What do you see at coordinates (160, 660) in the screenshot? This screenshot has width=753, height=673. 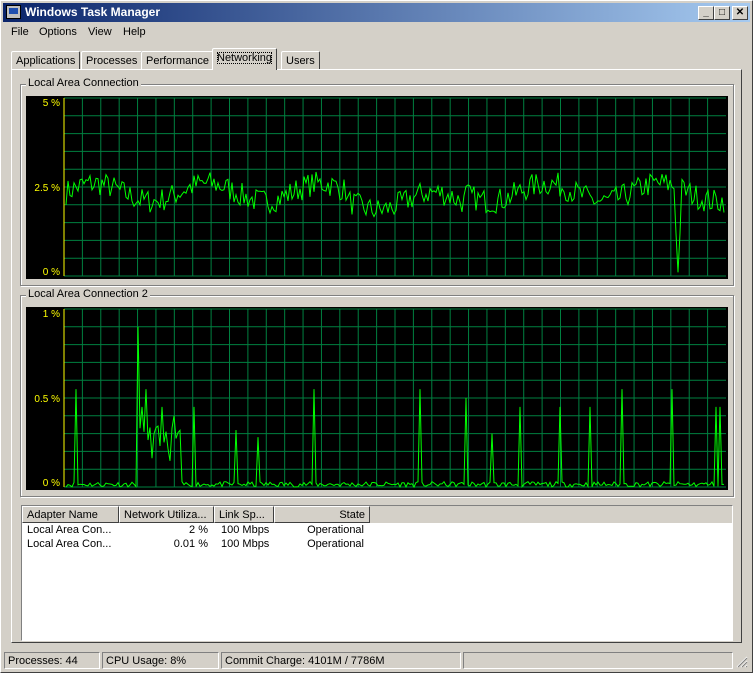 I see `status-cpu-usage: CPU Usage: 8%` at bounding box center [160, 660].